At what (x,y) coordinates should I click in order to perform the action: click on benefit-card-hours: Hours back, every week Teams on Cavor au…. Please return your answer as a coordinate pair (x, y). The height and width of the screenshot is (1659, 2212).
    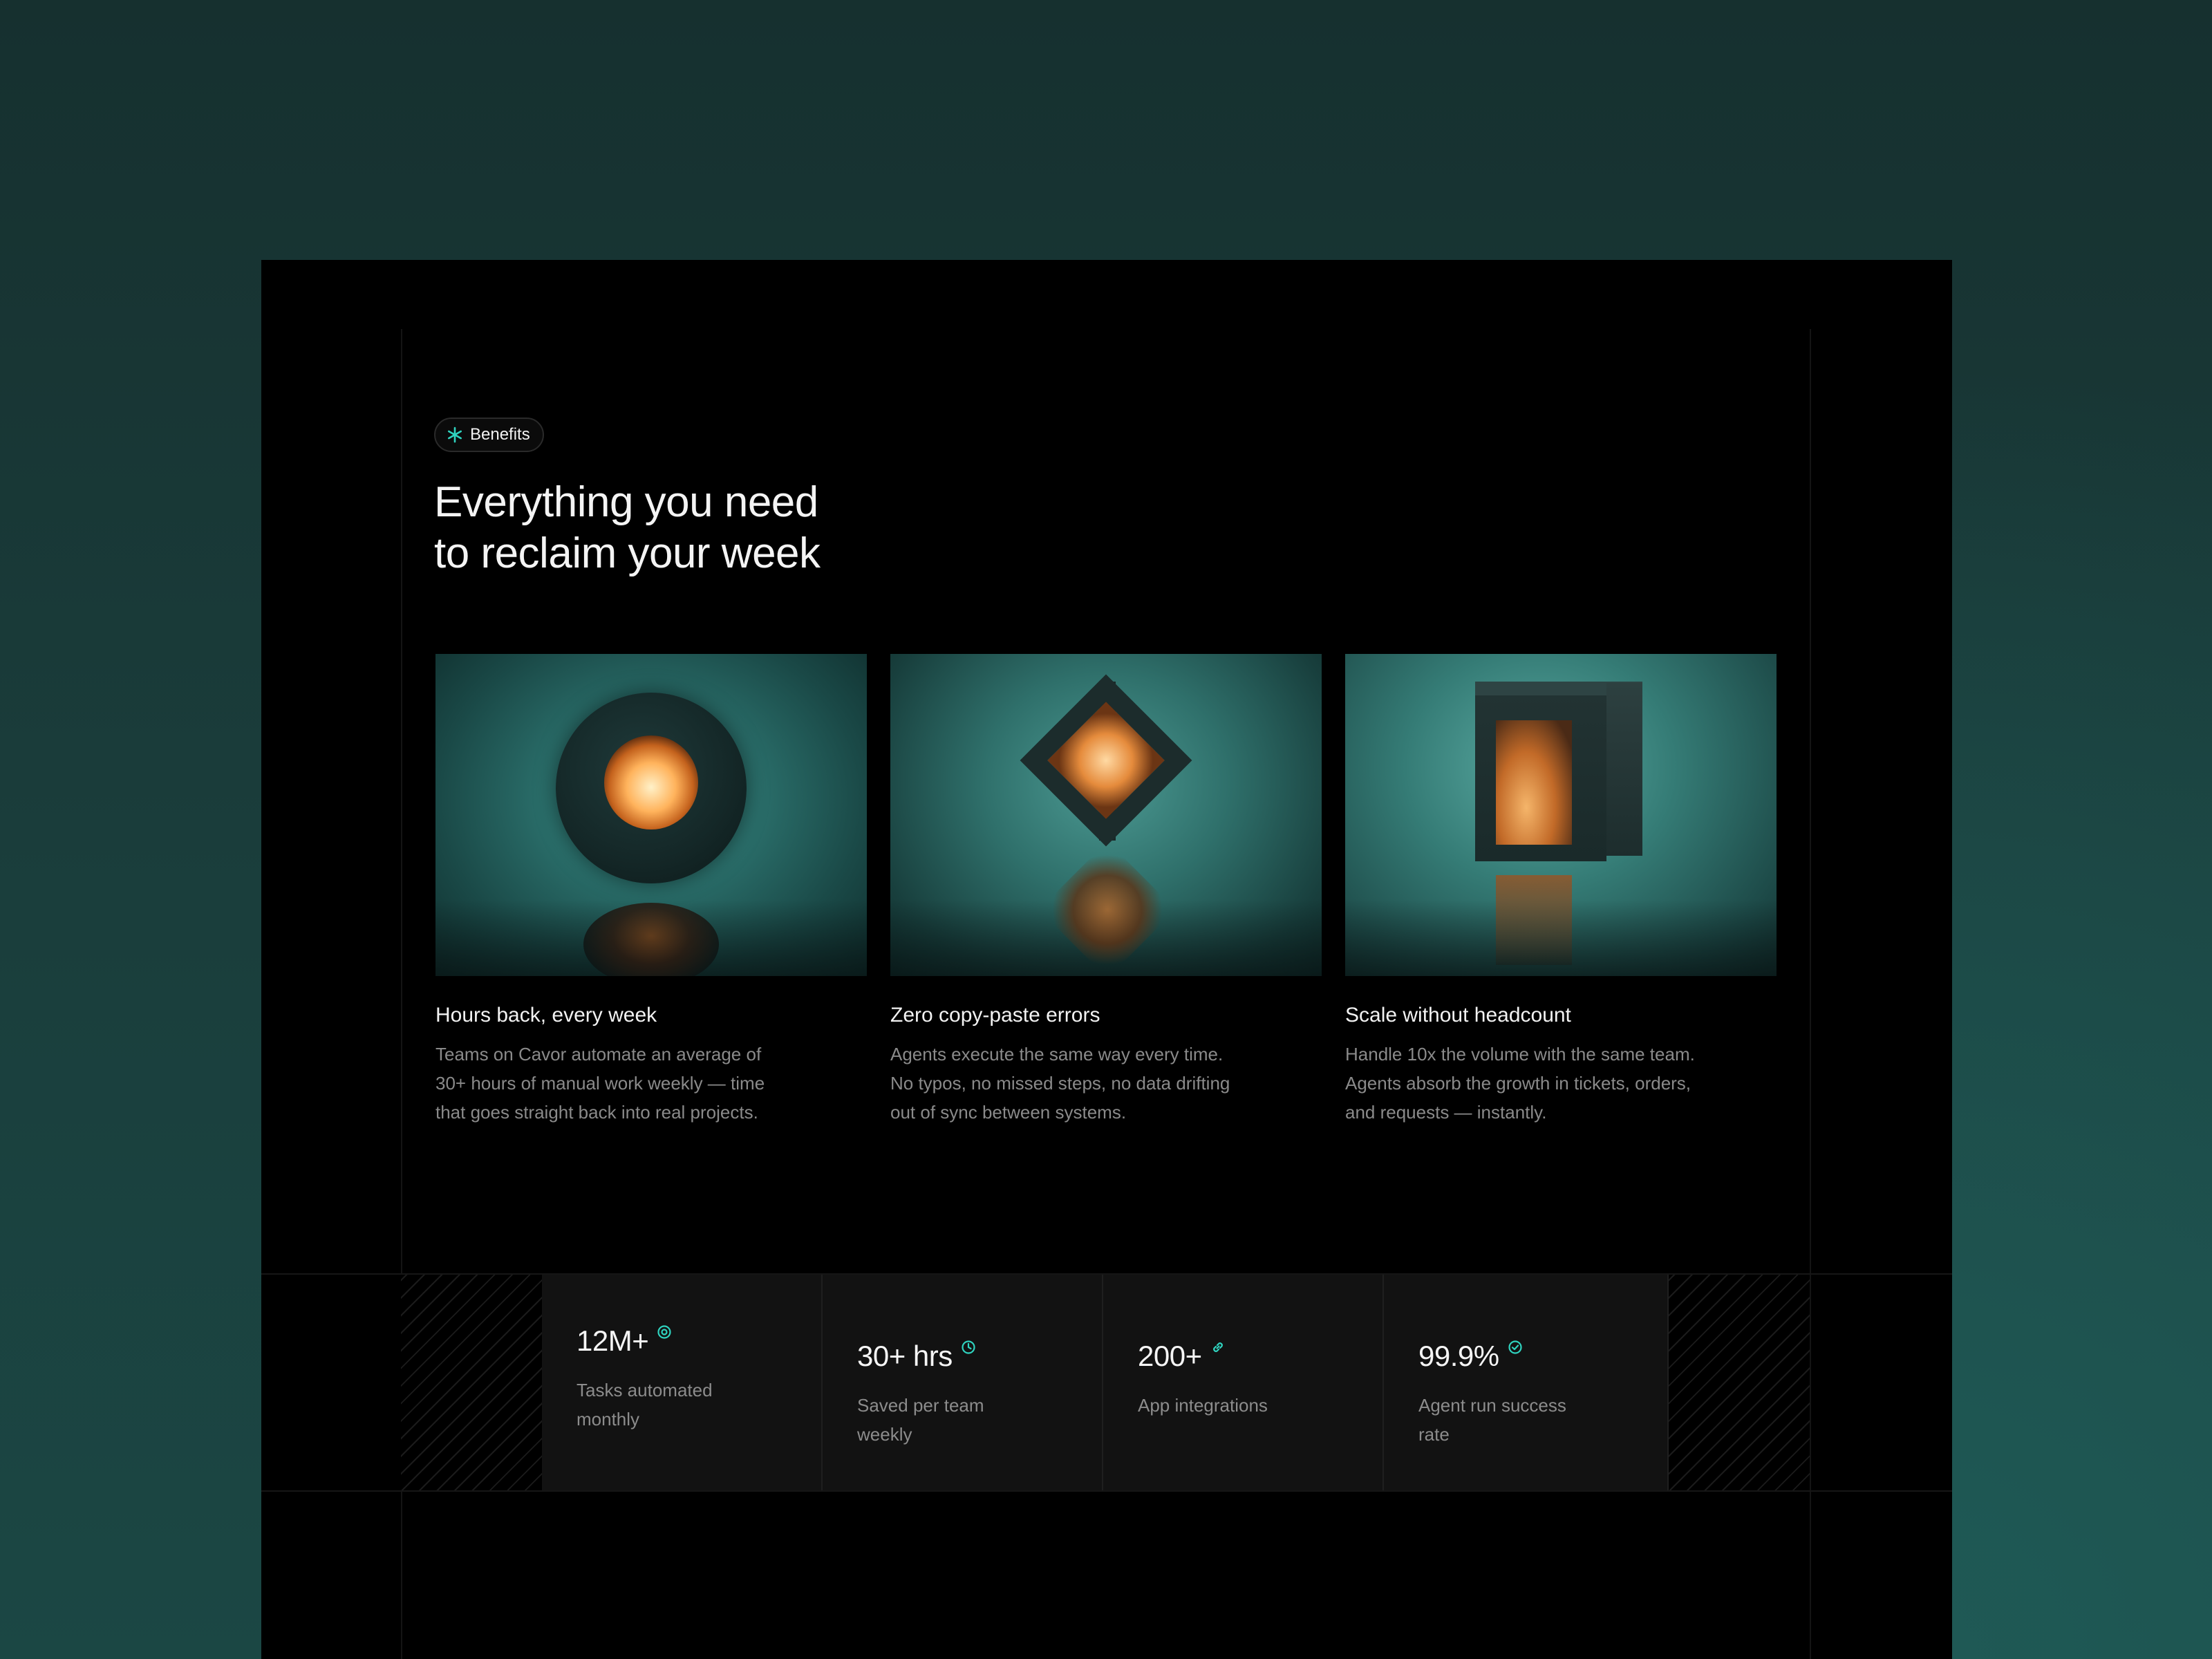
    Looking at the image, I should click on (651, 890).